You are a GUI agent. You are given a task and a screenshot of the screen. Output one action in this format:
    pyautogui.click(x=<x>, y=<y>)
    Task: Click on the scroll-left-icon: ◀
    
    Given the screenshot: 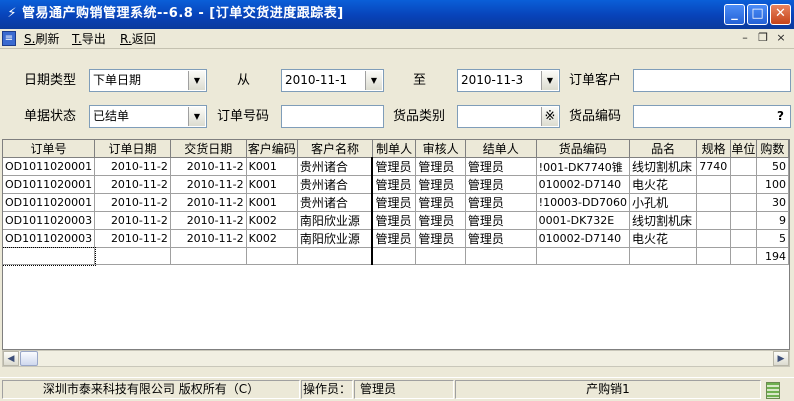 What is the action you would take?
    pyautogui.click(x=11, y=358)
    